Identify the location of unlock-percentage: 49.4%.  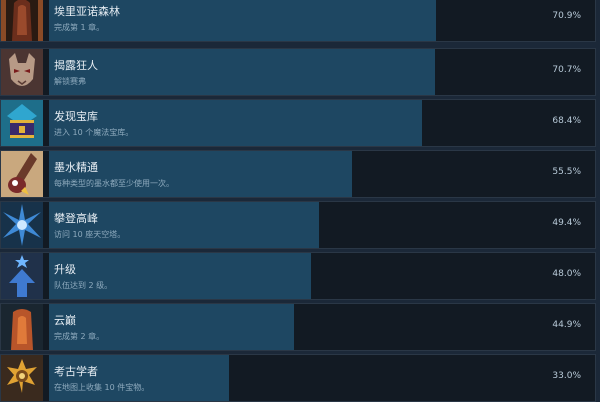
(566, 223).